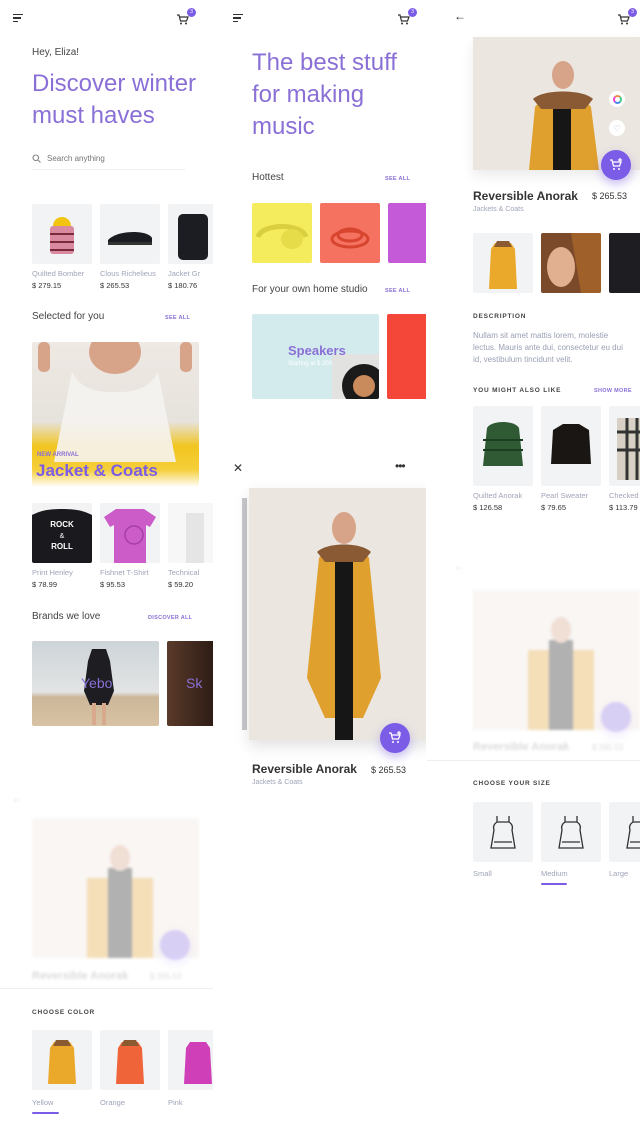  I want to click on studio-card, so click(406, 356).